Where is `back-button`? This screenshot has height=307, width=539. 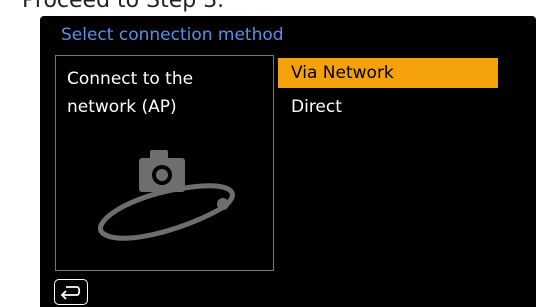
back-button is located at coordinates (71, 292).